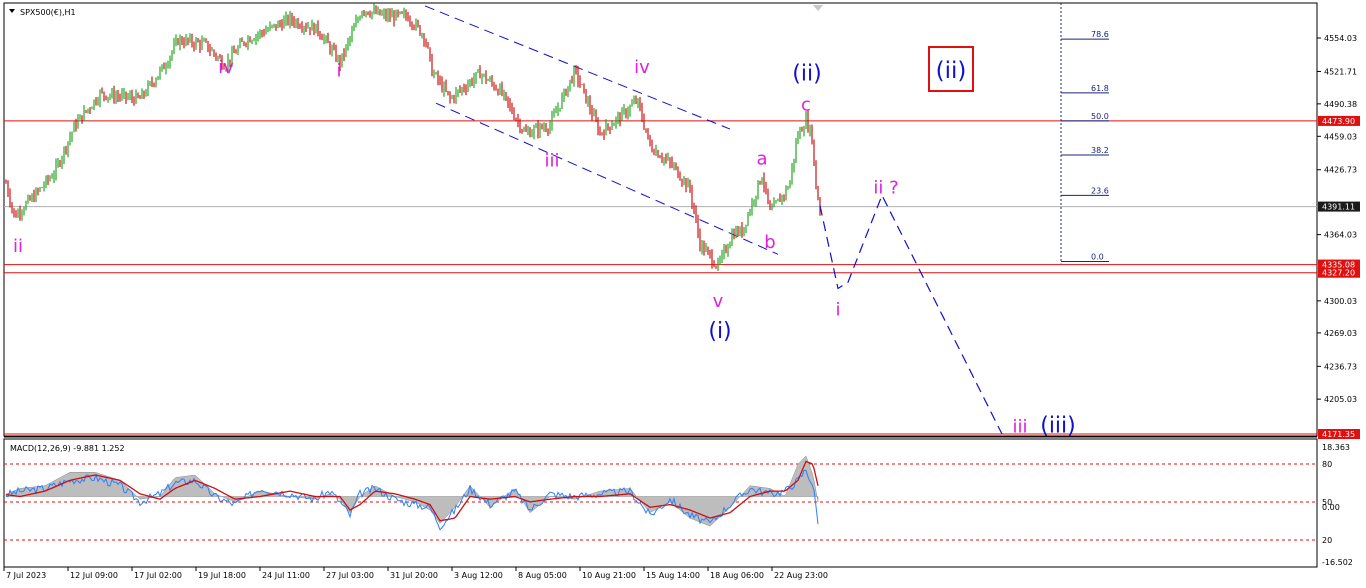 Image resolution: width=1366 pixels, height=588 pixels. What do you see at coordinates (761, 158) in the screenshot?
I see `wave-label: a` at bounding box center [761, 158].